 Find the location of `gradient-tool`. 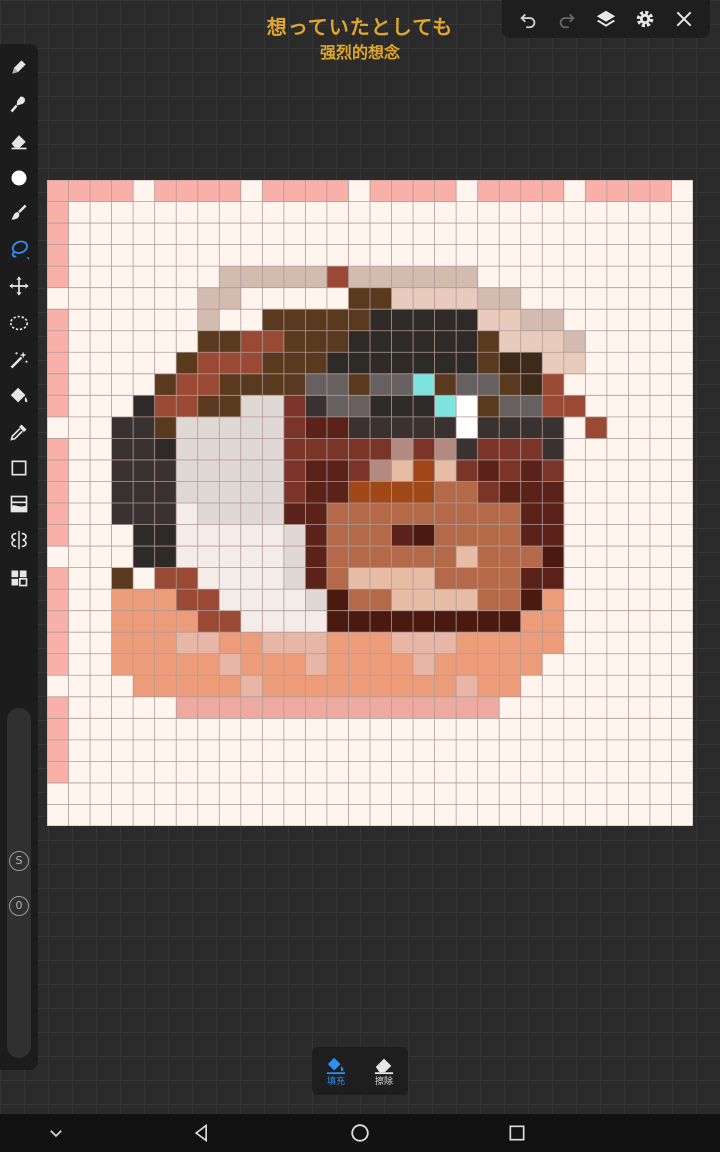

gradient-tool is located at coordinates (19, 504).